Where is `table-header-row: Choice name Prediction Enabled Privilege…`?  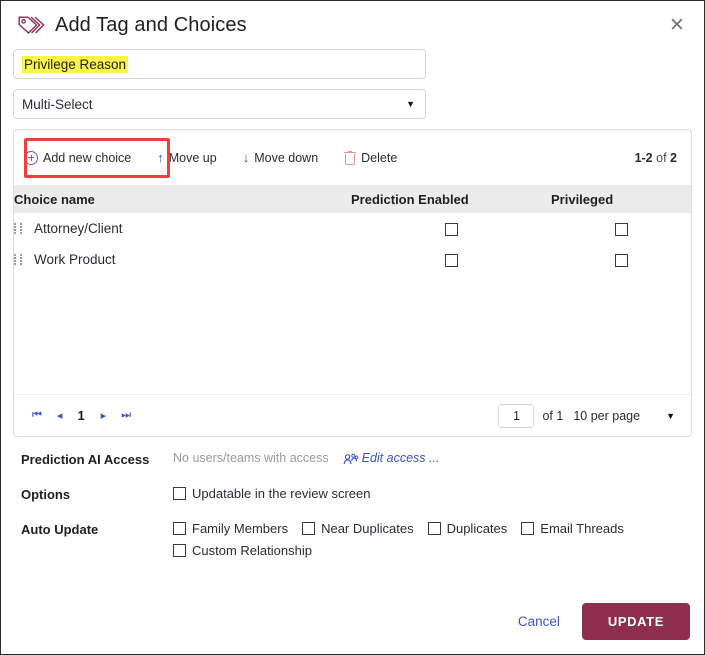
table-header-row: Choice name Prediction Enabled Privilege… is located at coordinates (352, 199).